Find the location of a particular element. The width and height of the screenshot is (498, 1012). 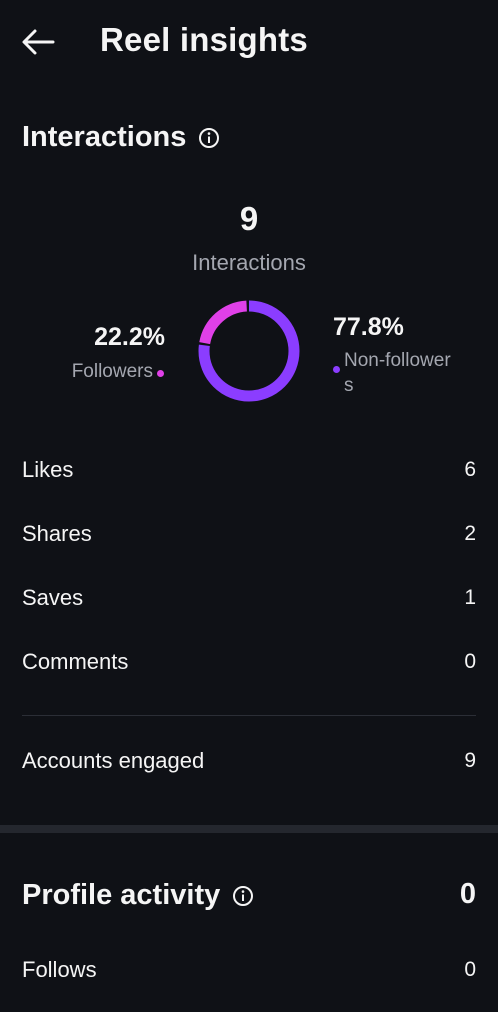

metric-label: Shares is located at coordinates (57, 533).